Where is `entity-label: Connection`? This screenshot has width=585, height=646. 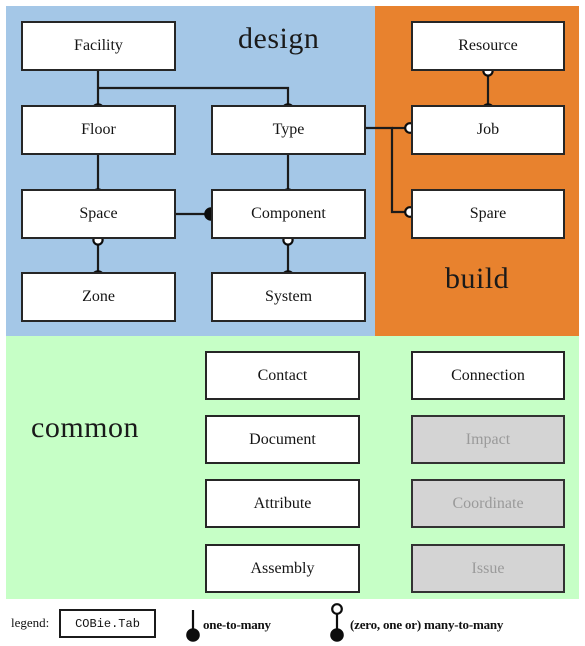 entity-label: Connection is located at coordinates (488, 375).